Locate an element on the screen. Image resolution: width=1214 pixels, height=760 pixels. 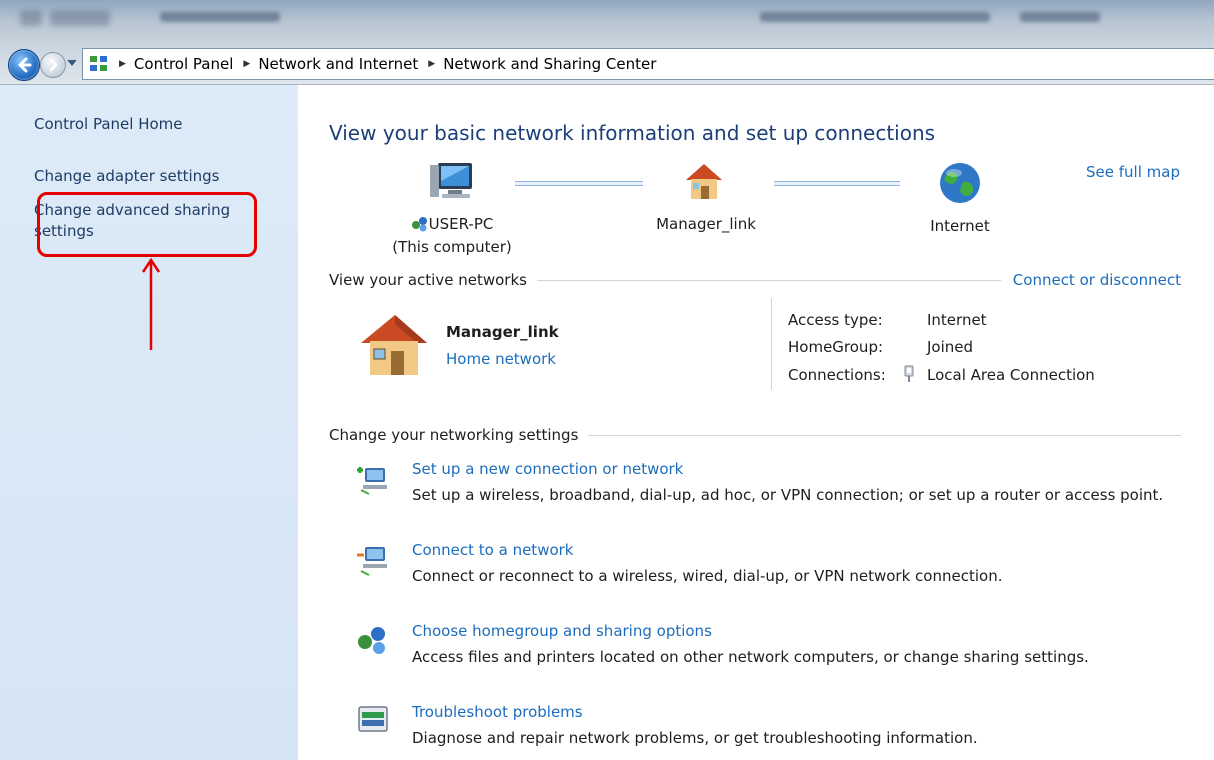
computer-subtitle: (This computer) is located at coordinates (452, 247).